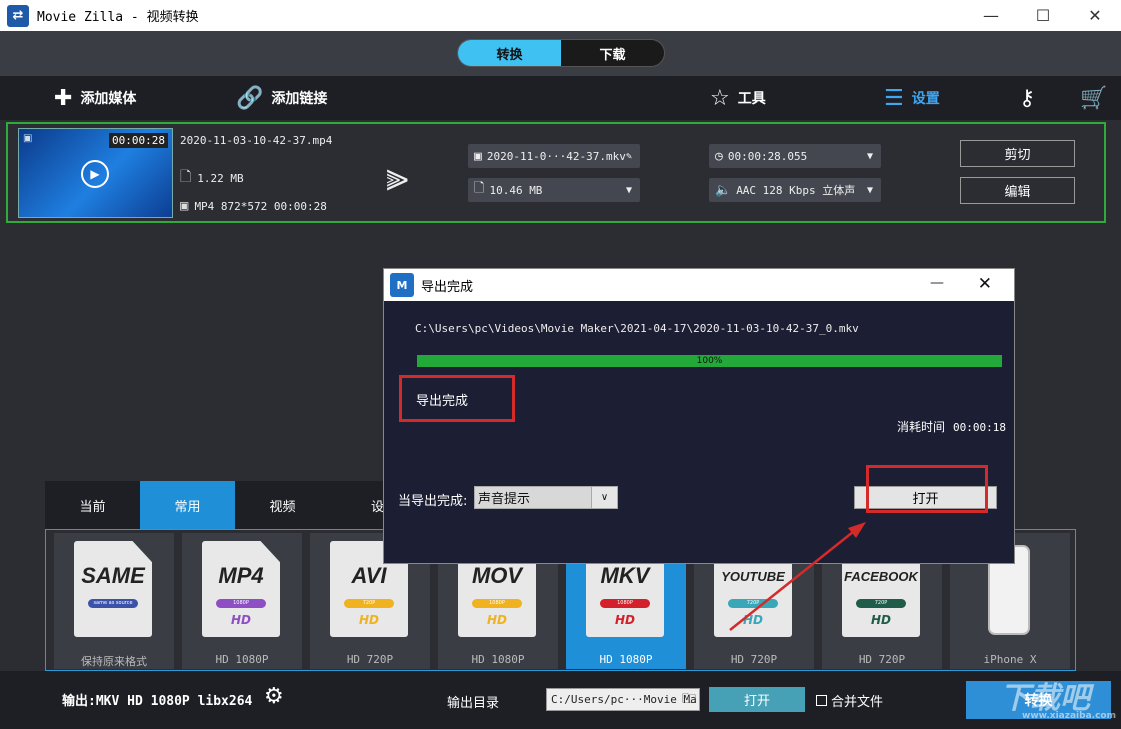  I want to click on tools-label: 工具, so click(752, 98).